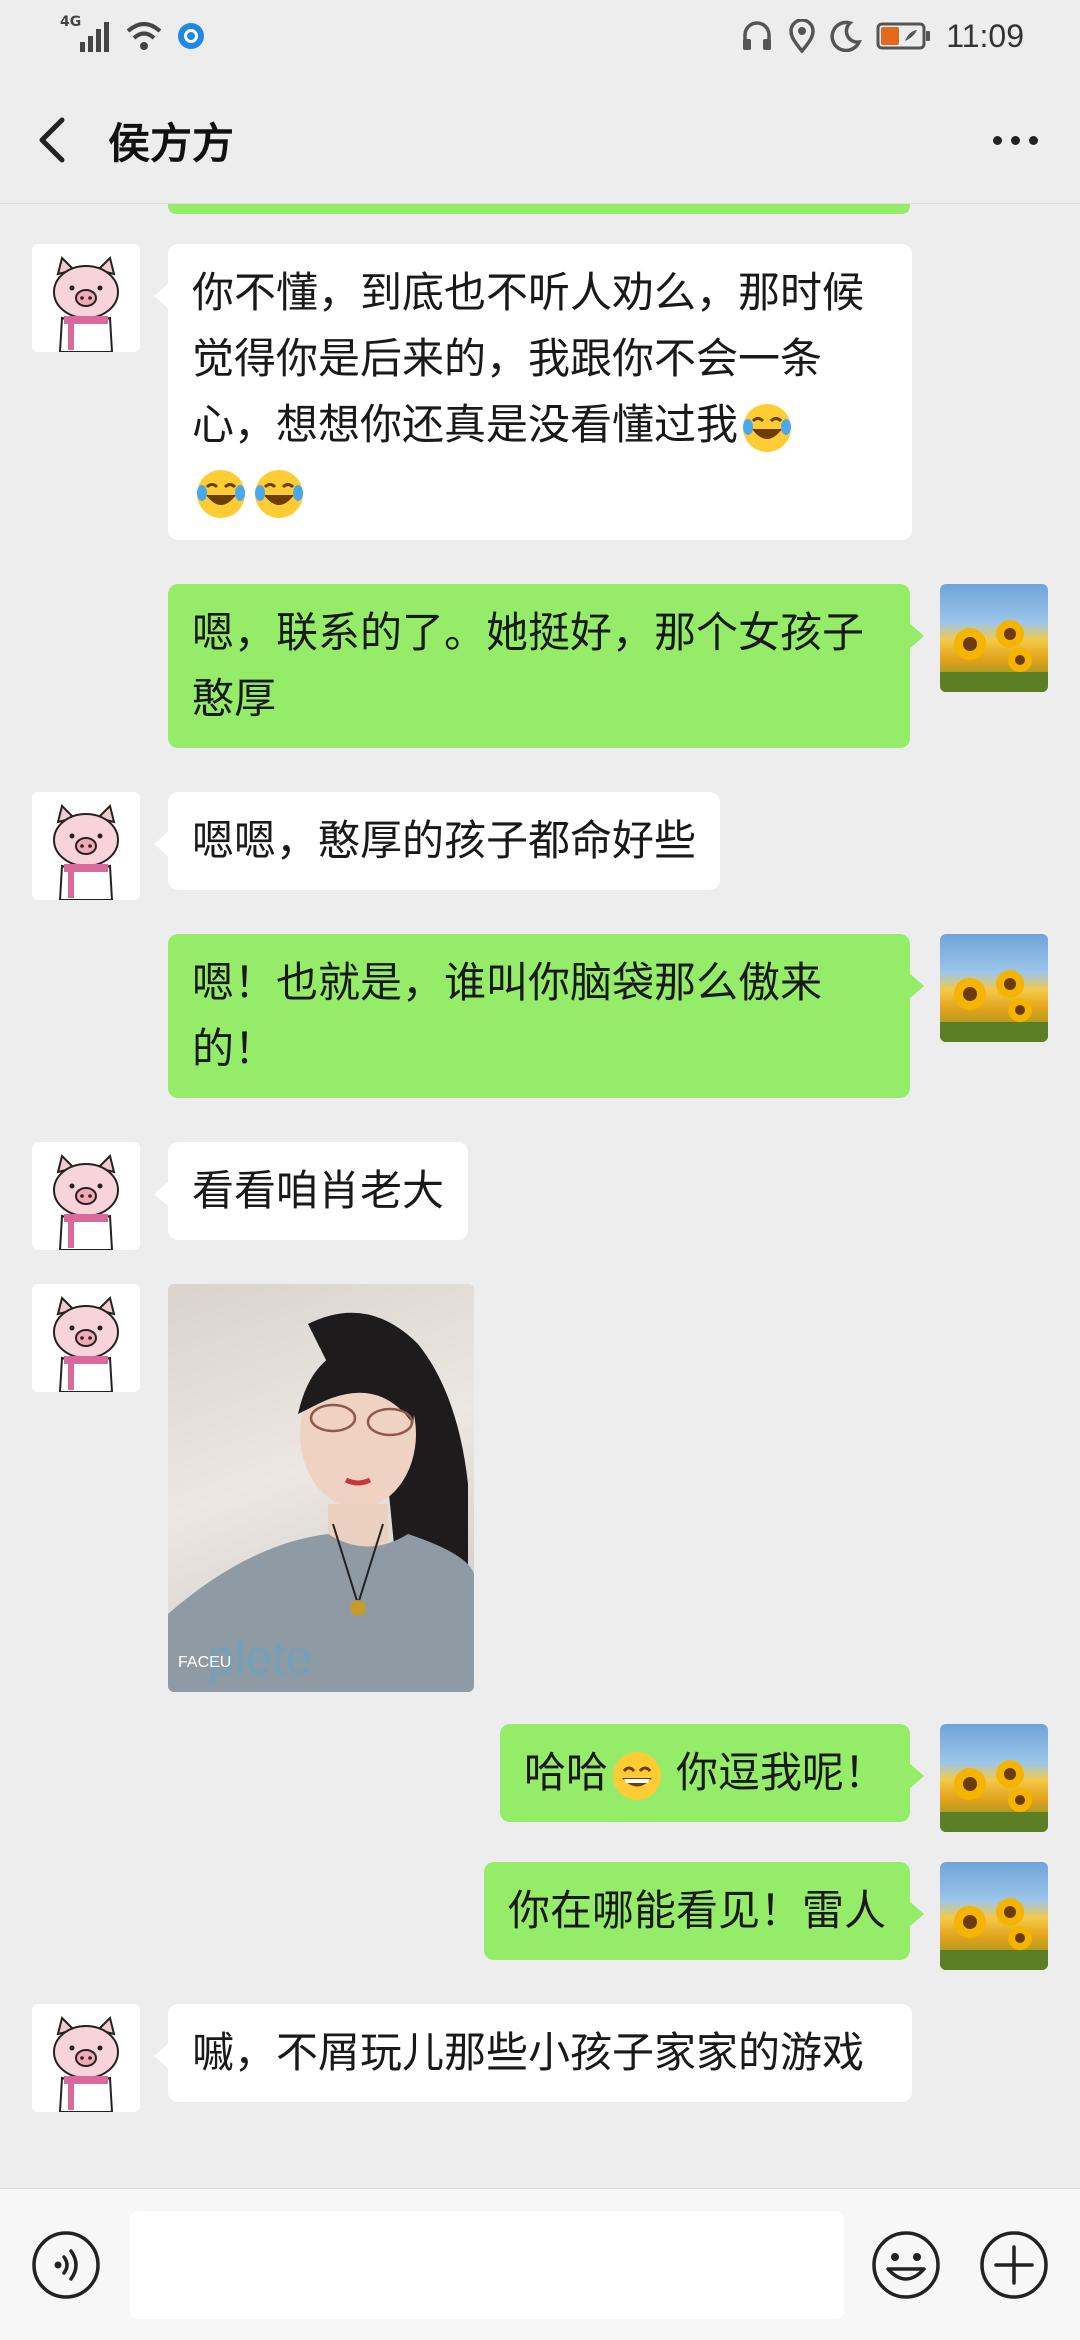 This screenshot has width=1080, height=2340. I want to click on photo-watermark: FACEU, so click(205, 1662).